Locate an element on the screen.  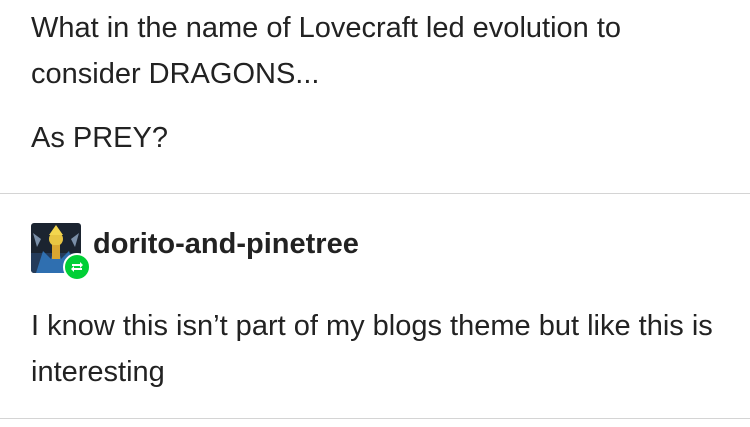
reblog-username: dorito-and-pinetree is located at coordinates (226, 244).